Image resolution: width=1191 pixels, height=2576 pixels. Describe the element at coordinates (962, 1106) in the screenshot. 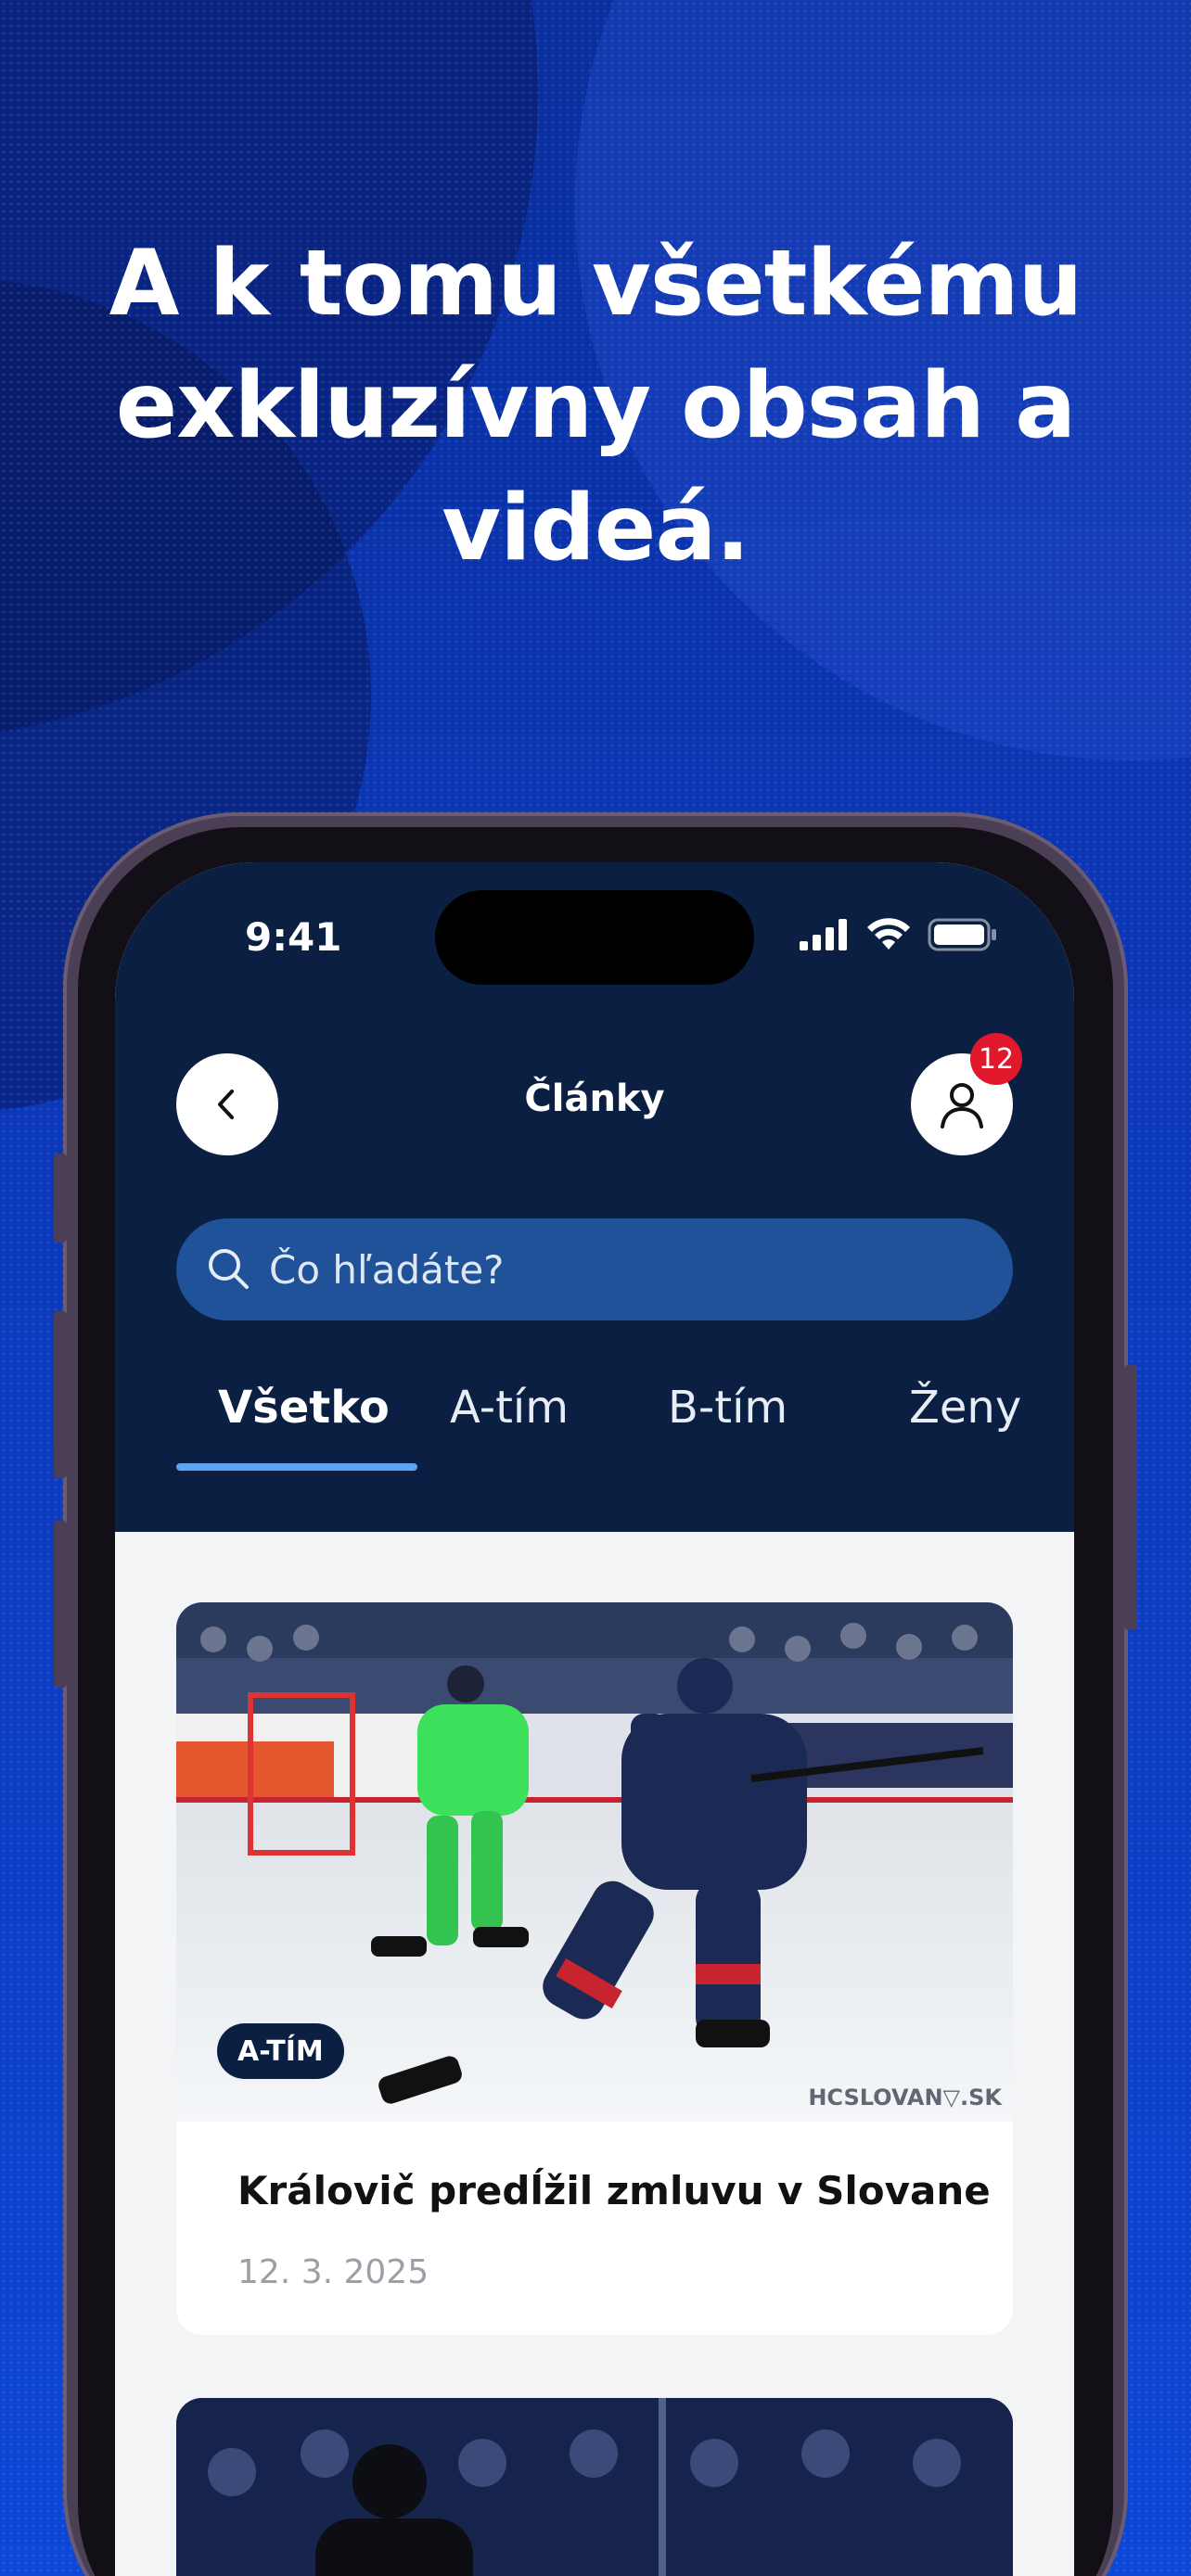

I see `user-icon` at that location.